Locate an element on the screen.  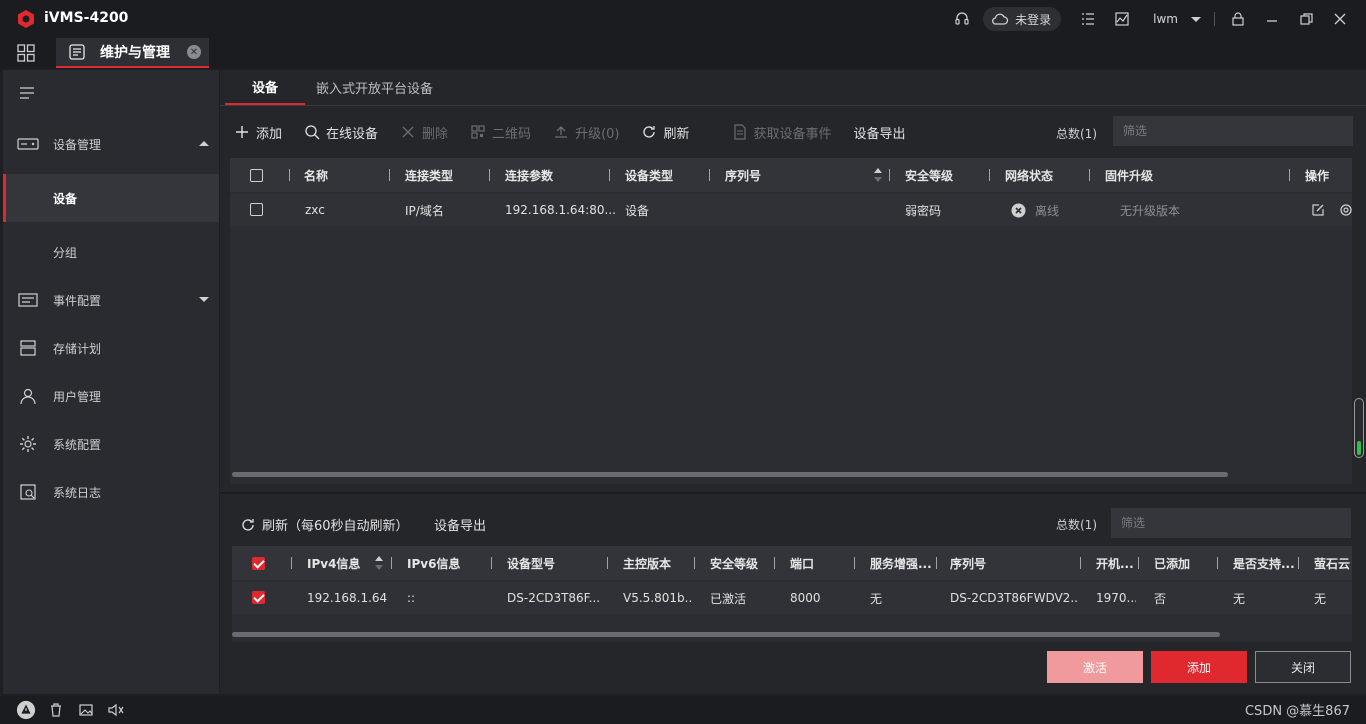
edit-icon is located at coordinates (1318, 210).